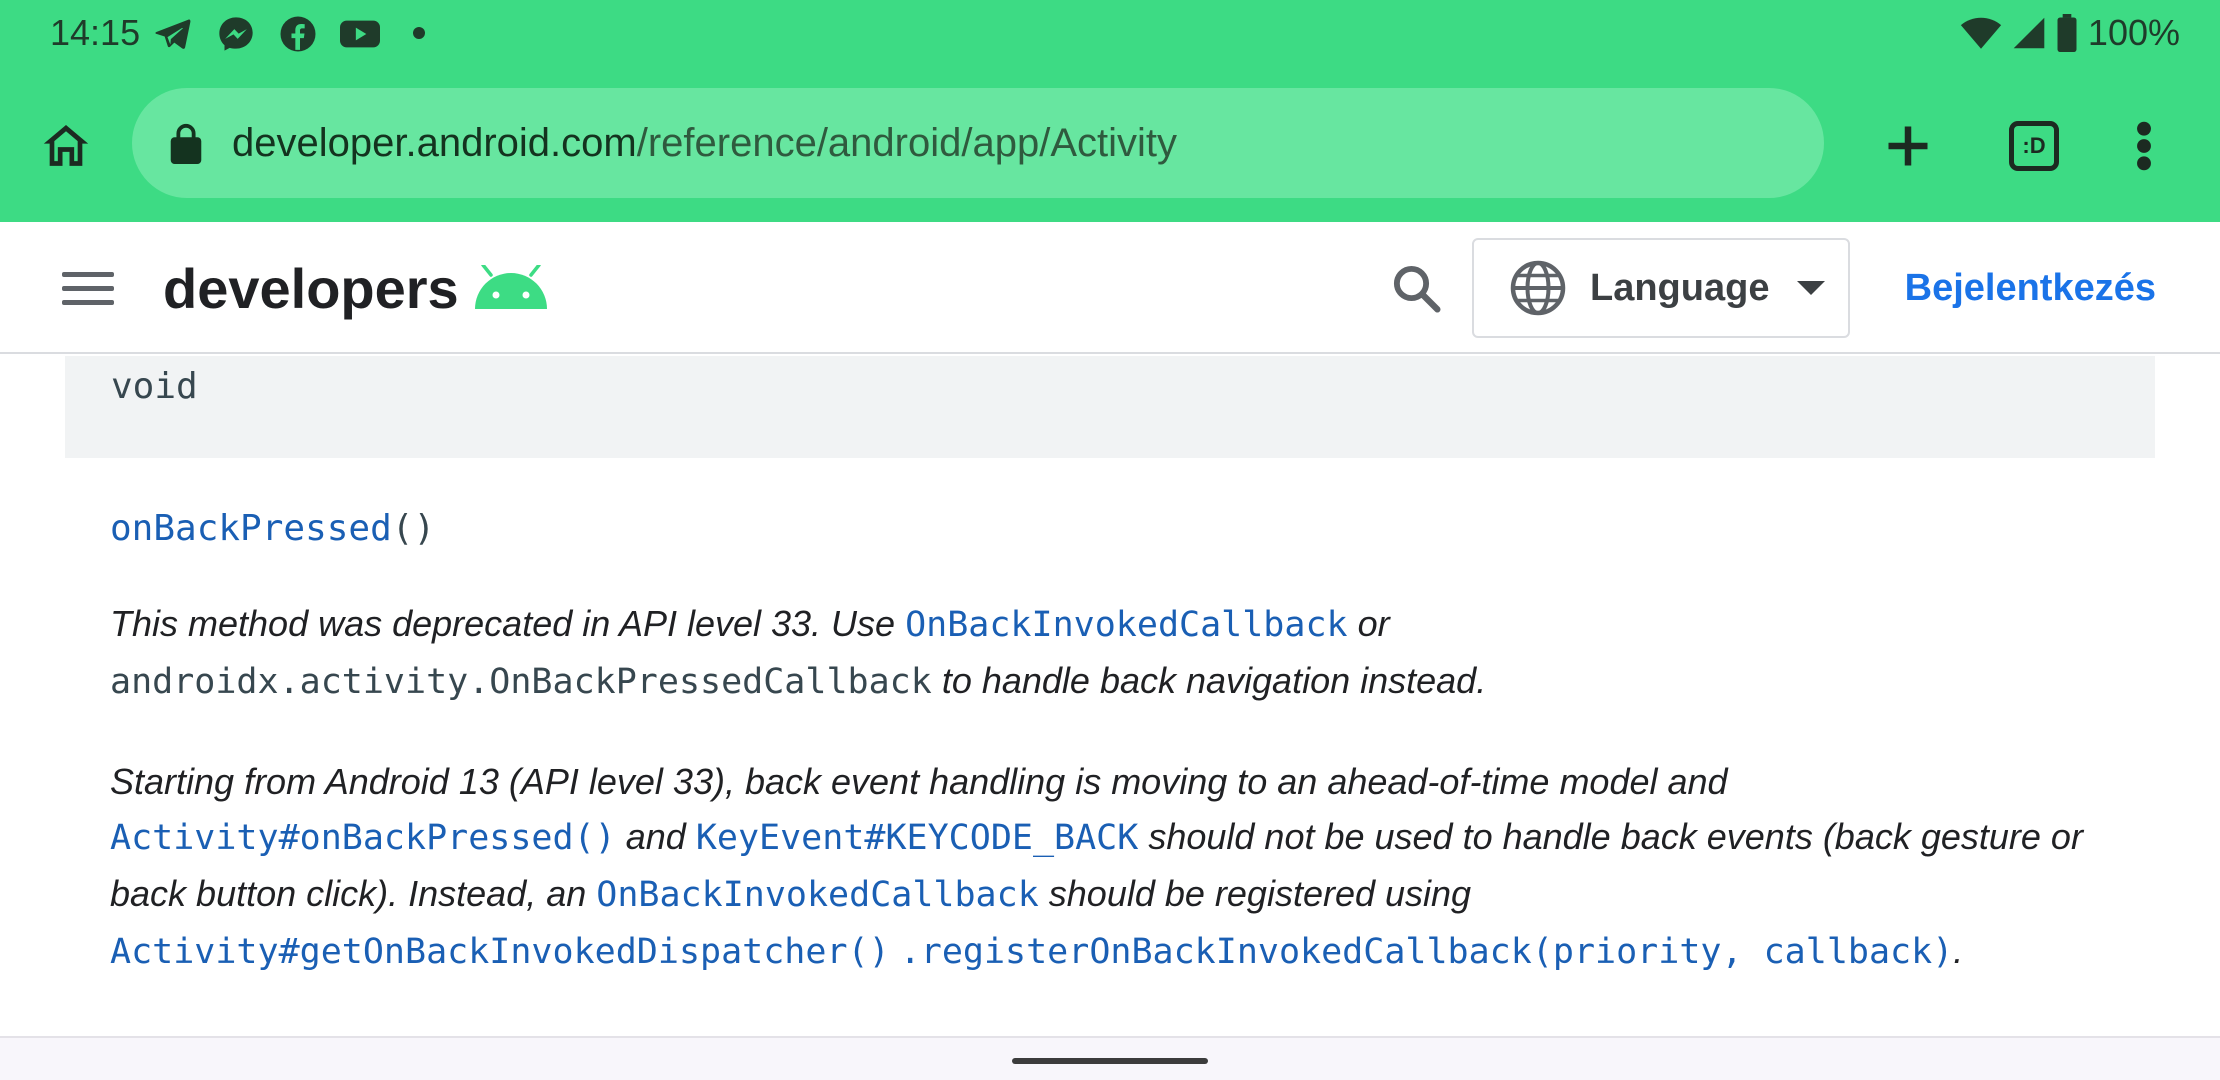  Describe the element at coordinates (419, 33) in the screenshot. I see `more-notifications-dot` at that location.